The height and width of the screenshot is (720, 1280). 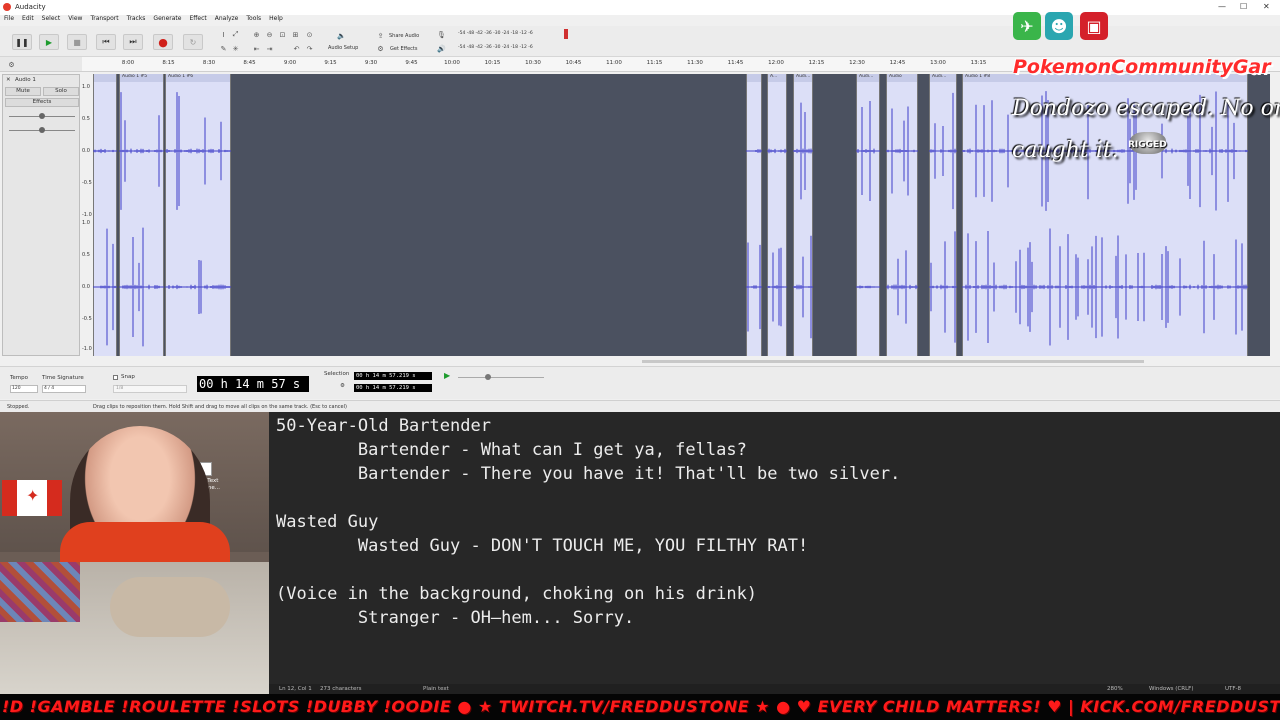 I want to click on editor-line: Bartender - What can I get ya, fellas?, so click(x=511, y=450).